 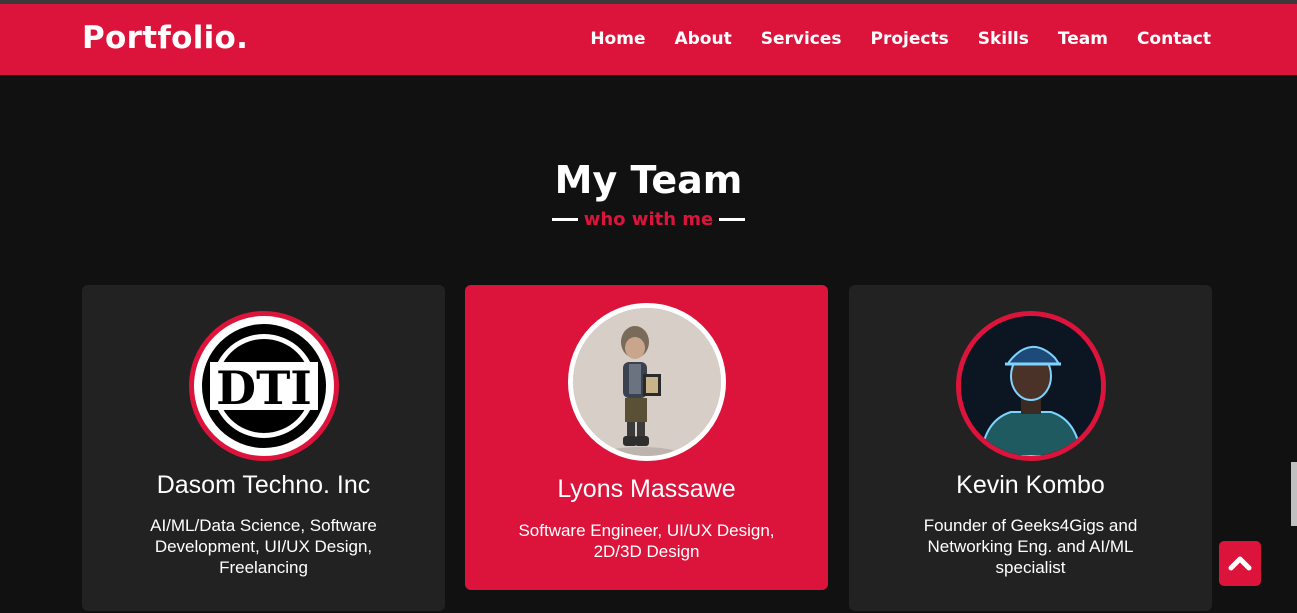 I want to click on dti-logo-icon: DTI, so click(x=263, y=386).